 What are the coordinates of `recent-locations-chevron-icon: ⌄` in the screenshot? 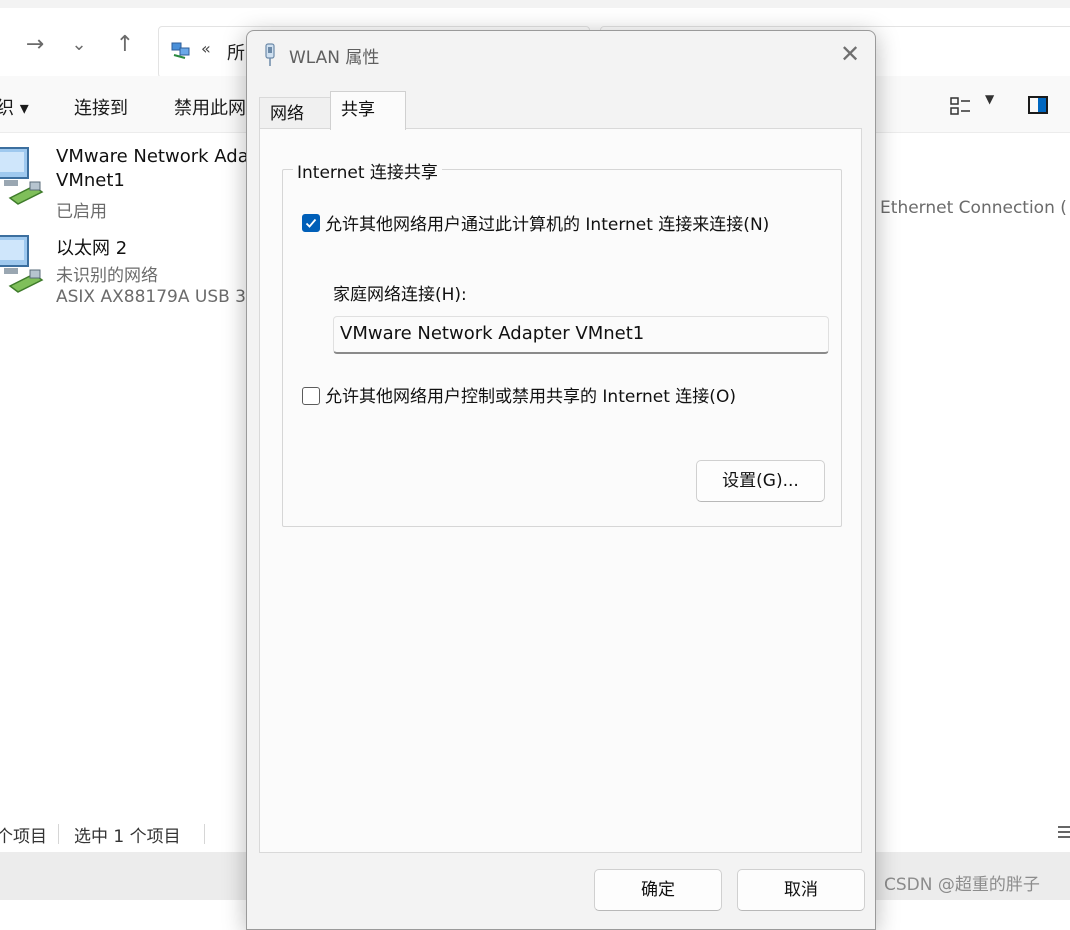 It's located at (79, 45).